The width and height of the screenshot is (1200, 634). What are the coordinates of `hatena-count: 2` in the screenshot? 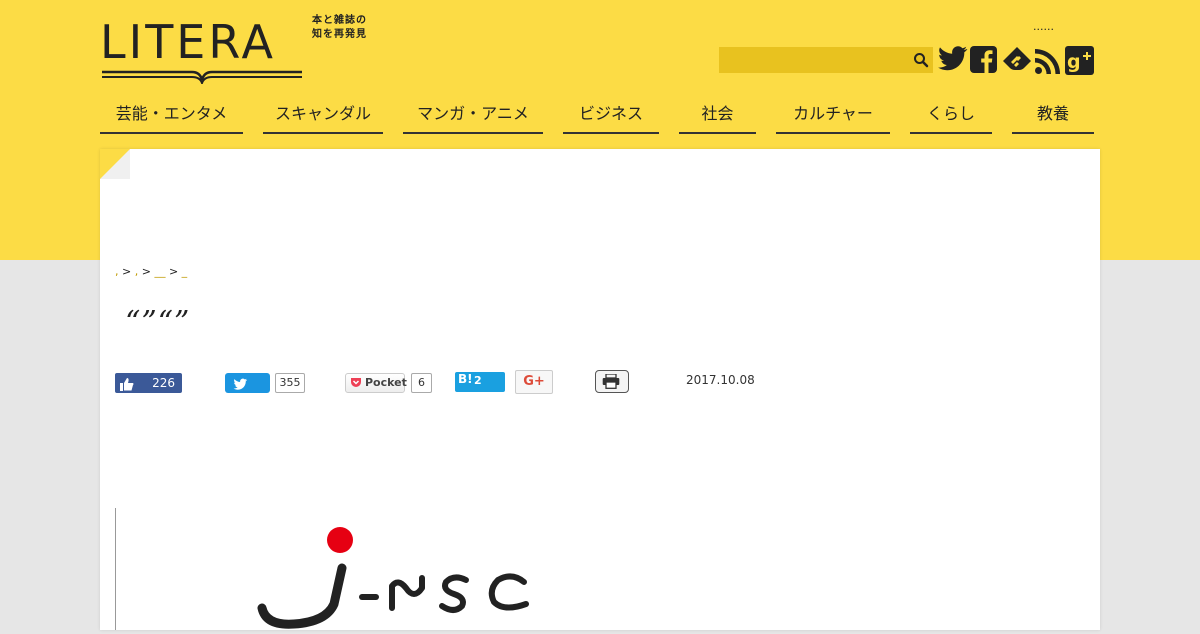 It's located at (478, 380).